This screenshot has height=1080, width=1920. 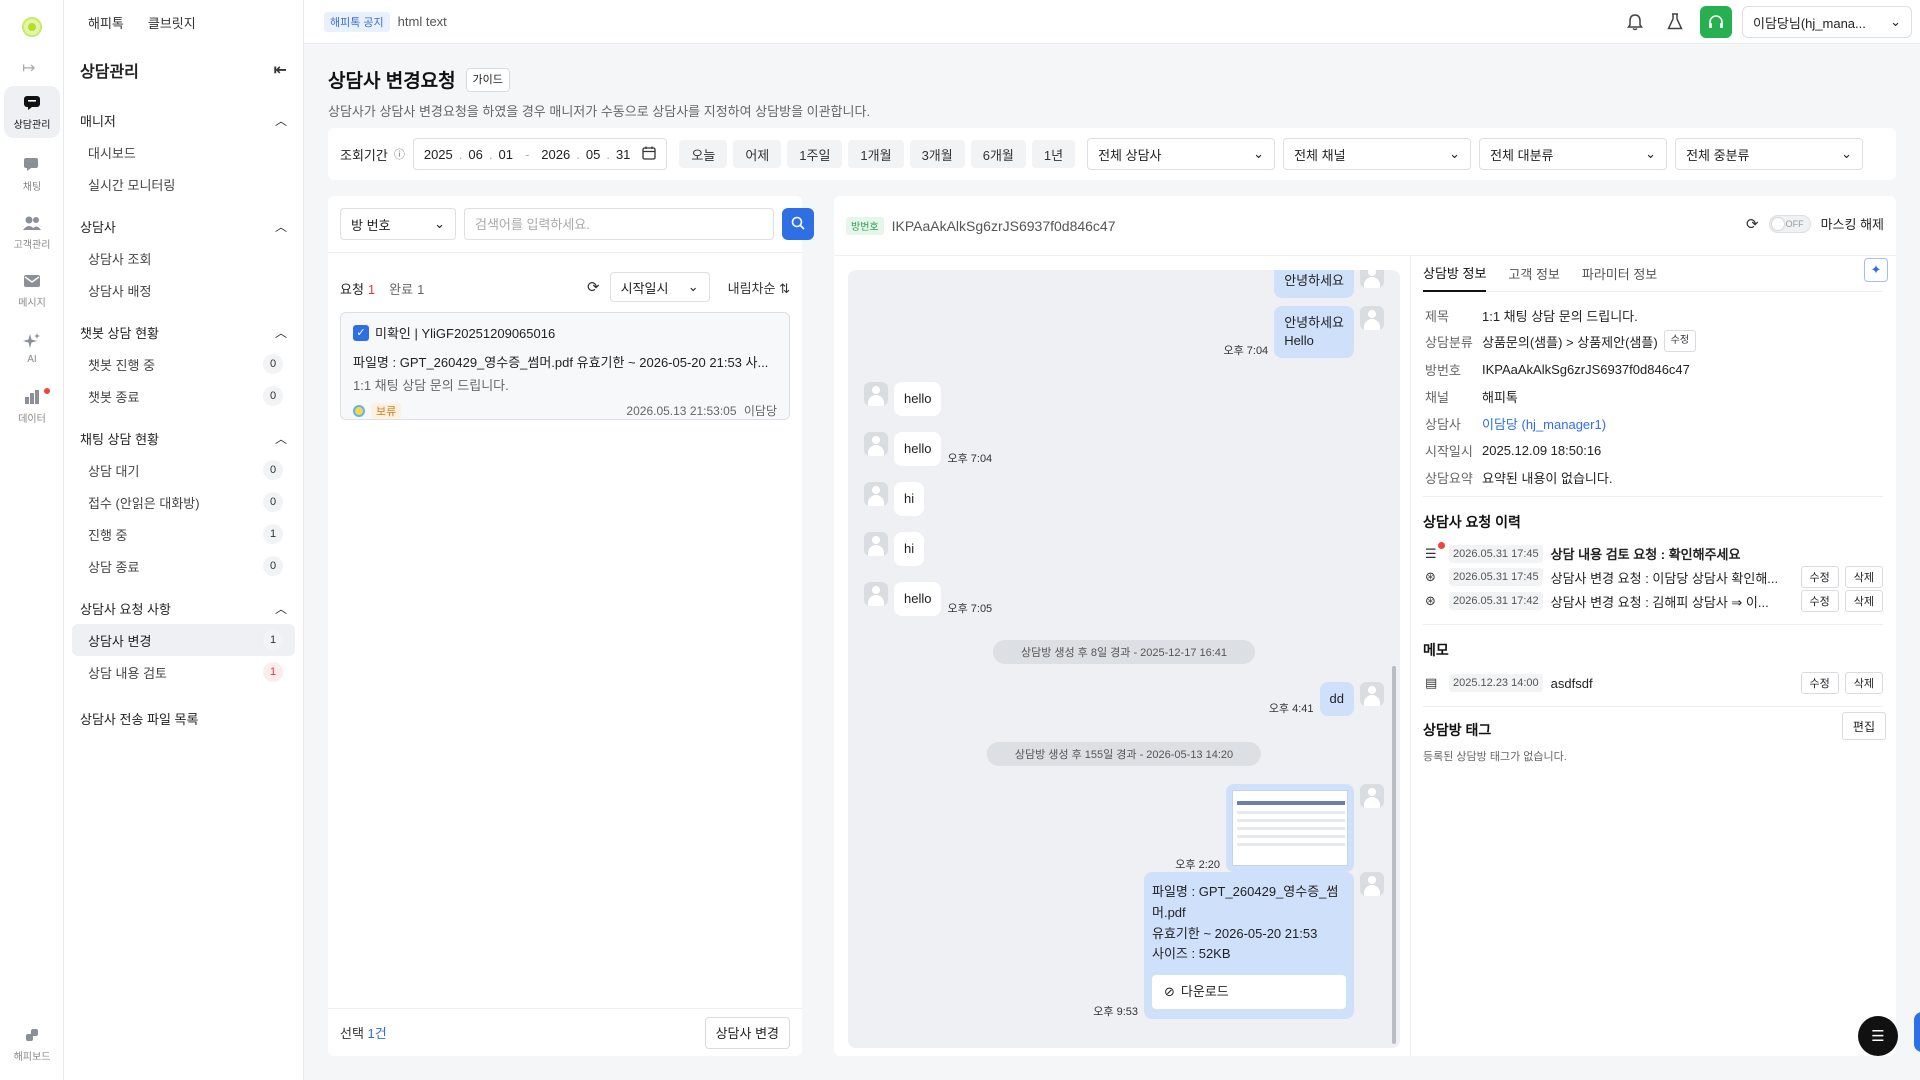 What do you see at coordinates (32, 348) in the screenshot?
I see `rail-item-ai: AI` at bounding box center [32, 348].